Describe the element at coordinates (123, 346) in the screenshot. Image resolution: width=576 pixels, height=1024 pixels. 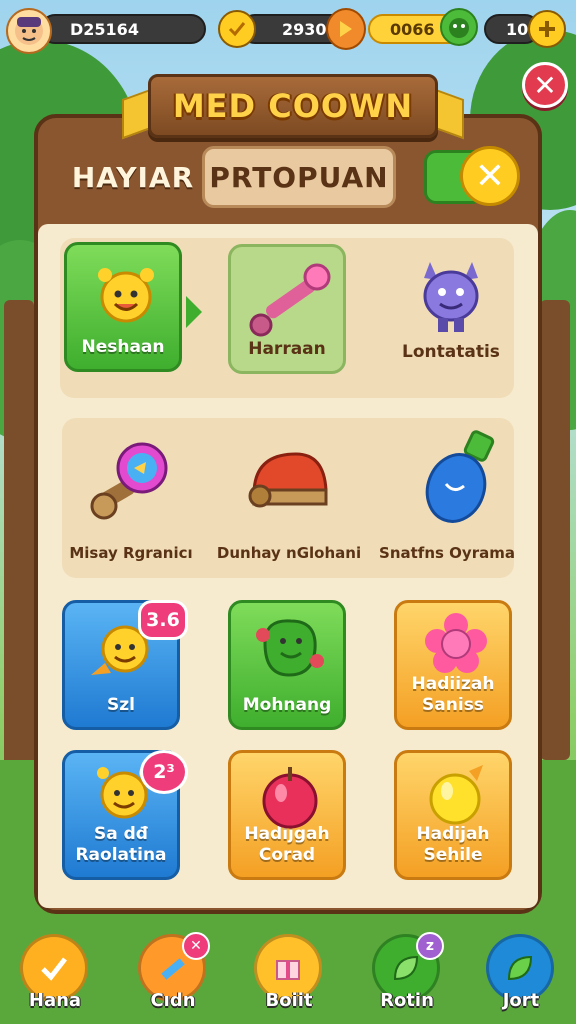
I see `card-label: Neshaan` at that location.